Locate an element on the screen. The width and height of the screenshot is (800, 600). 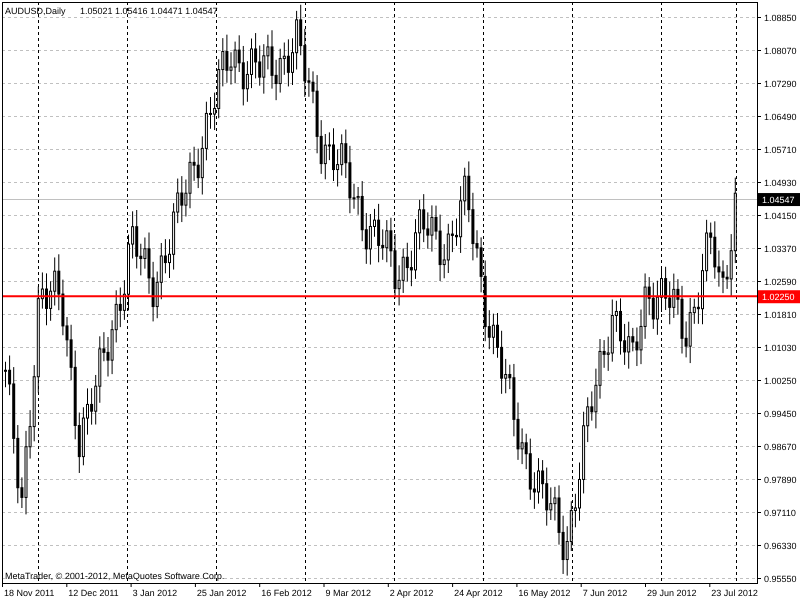
price-label: 1.01810 is located at coordinates (780, 315).